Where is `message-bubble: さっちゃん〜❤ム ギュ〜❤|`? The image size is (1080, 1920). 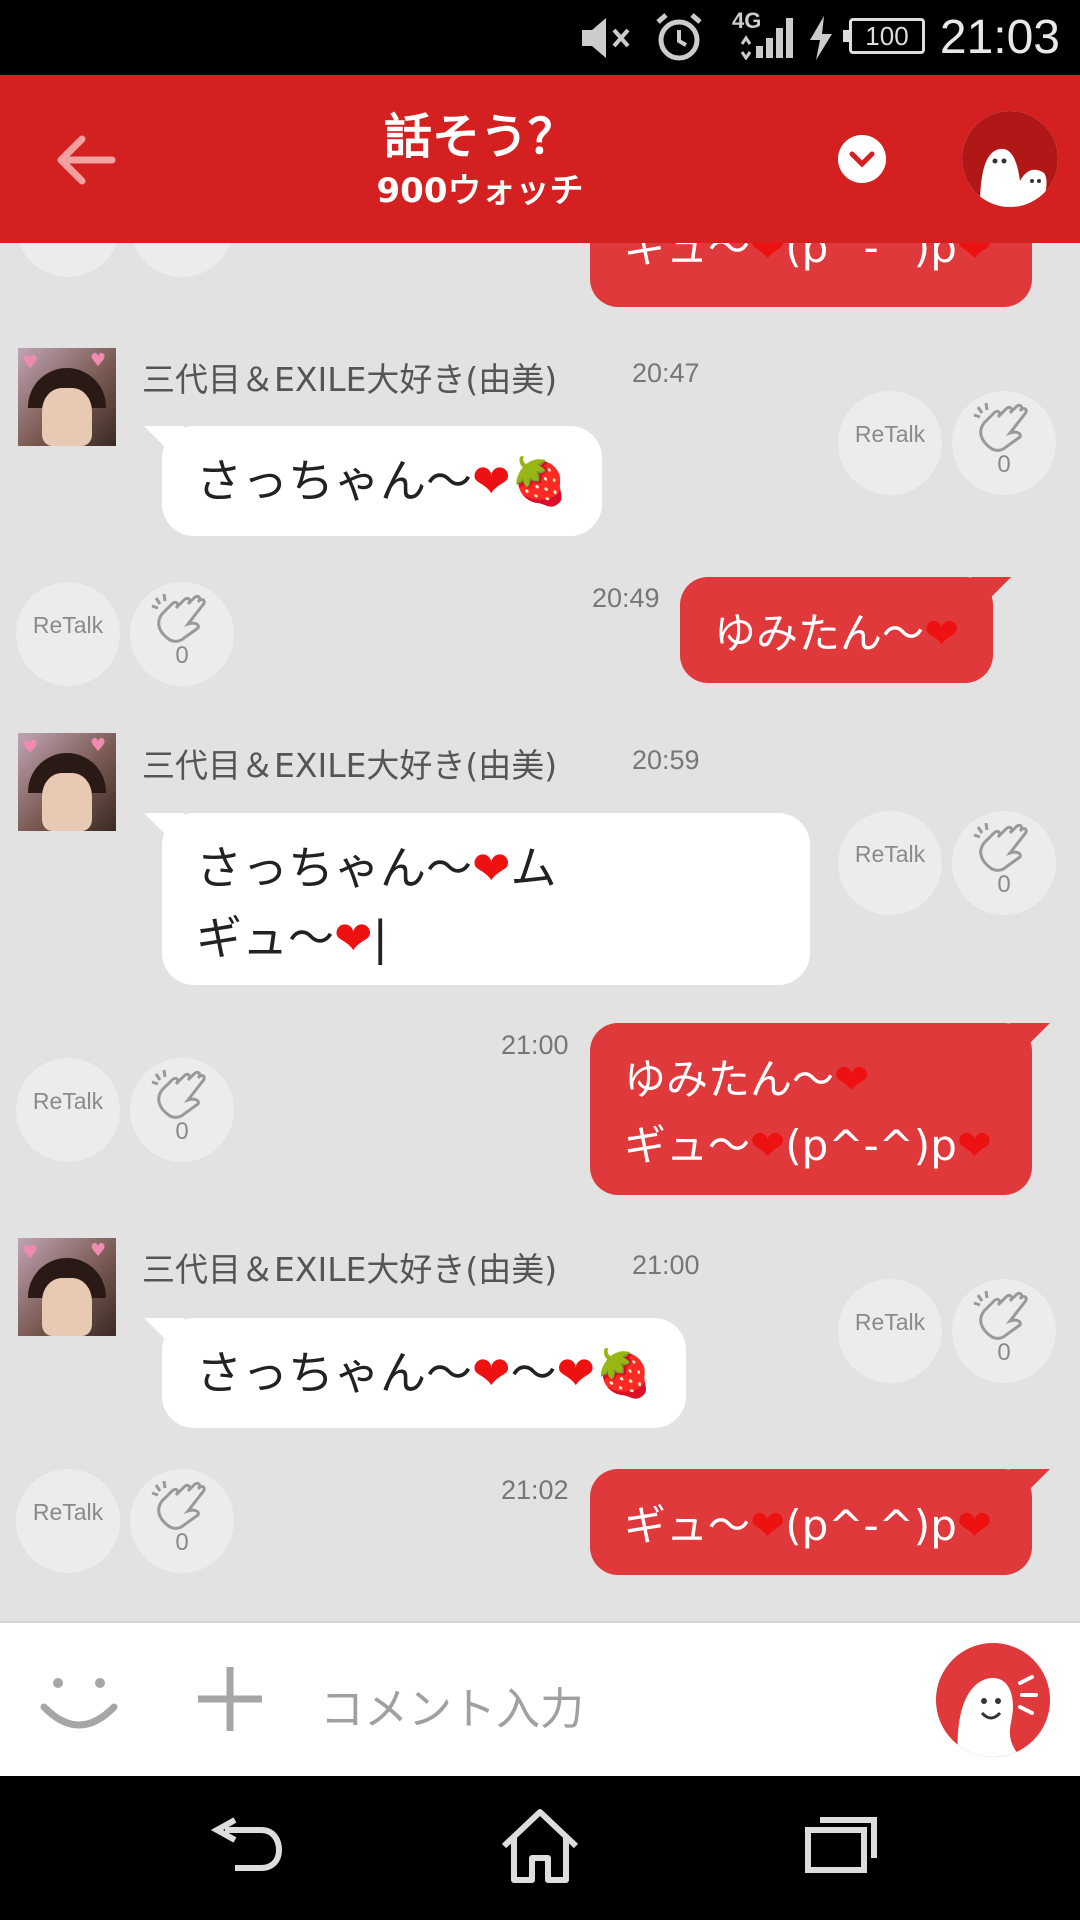
message-bubble: さっちゃん〜❤ム ギュ〜❤| is located at coordinates (486, 899).